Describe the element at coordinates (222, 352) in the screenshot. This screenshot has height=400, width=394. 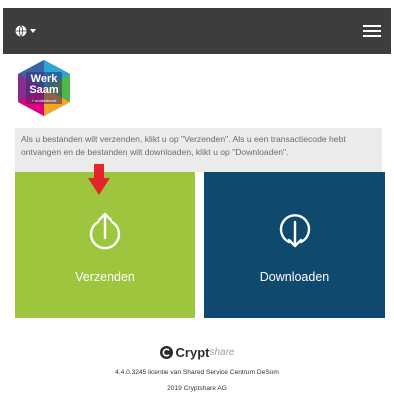
I see `brand-suffix: share` at that location.